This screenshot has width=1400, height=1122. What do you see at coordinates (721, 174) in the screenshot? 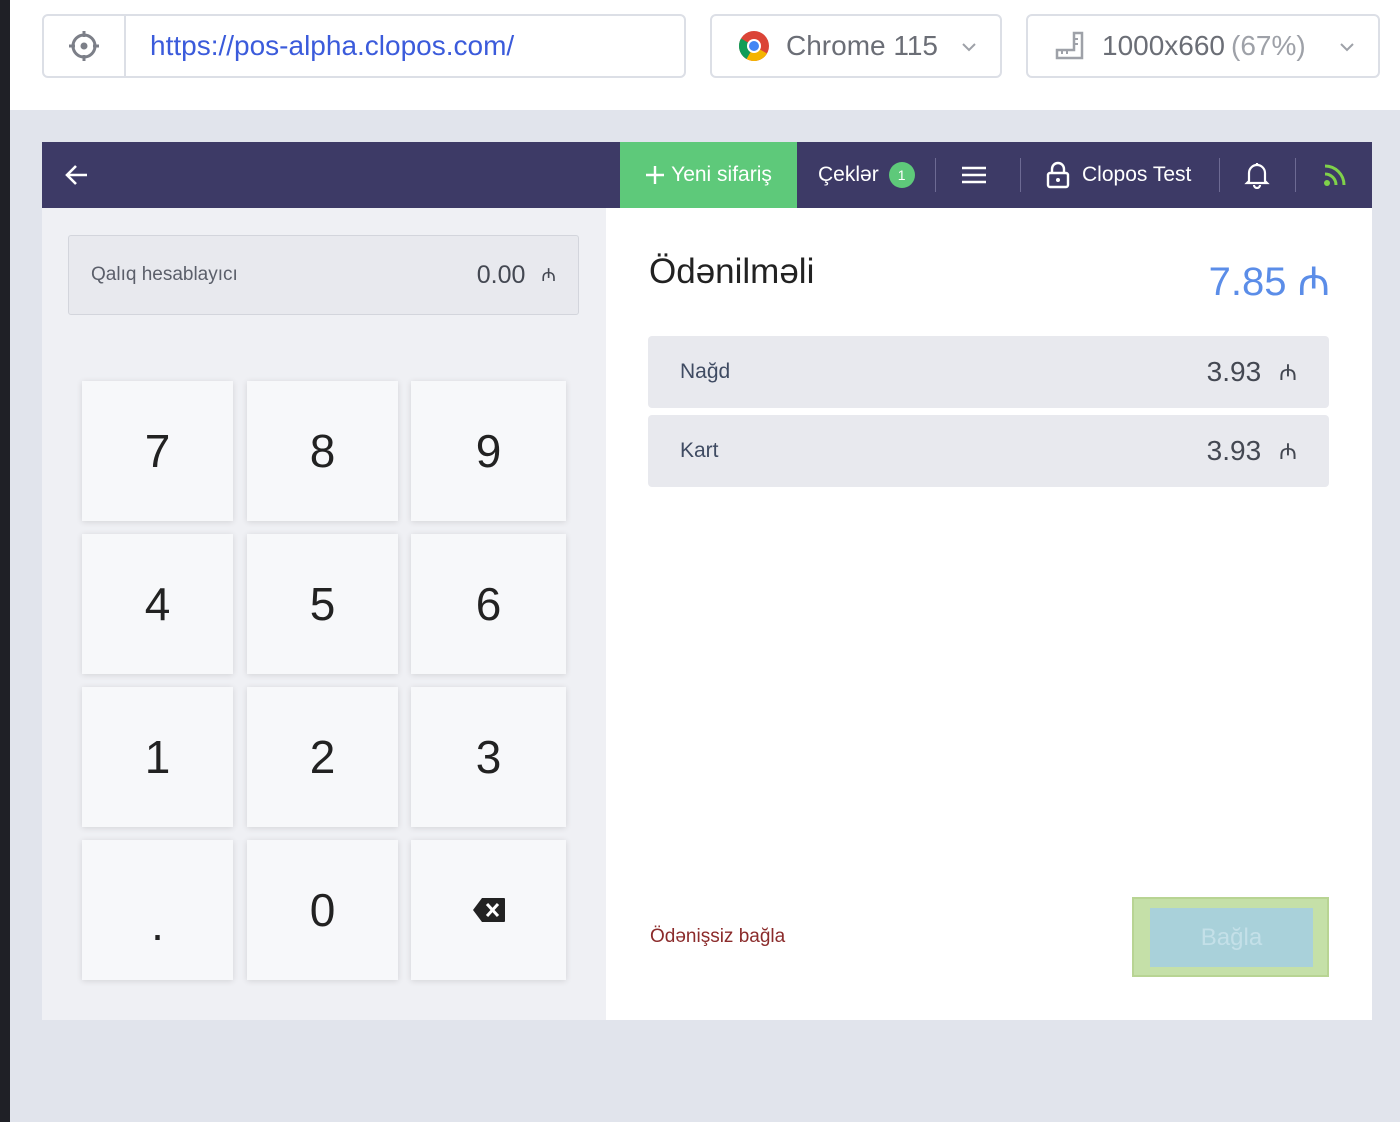
I see `new-order-label: Yeni sifariş` at bounding box center [721, 174].